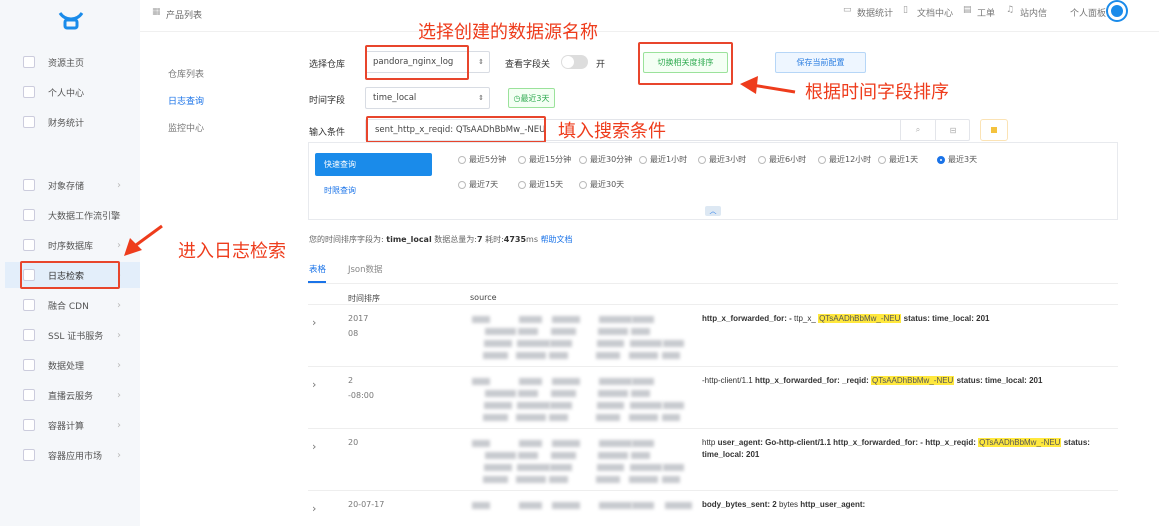 Image resolution: width=1159 pixels, height=526 pixels. I want to click on header-link-stats: 数据统计, so click(875, 12).